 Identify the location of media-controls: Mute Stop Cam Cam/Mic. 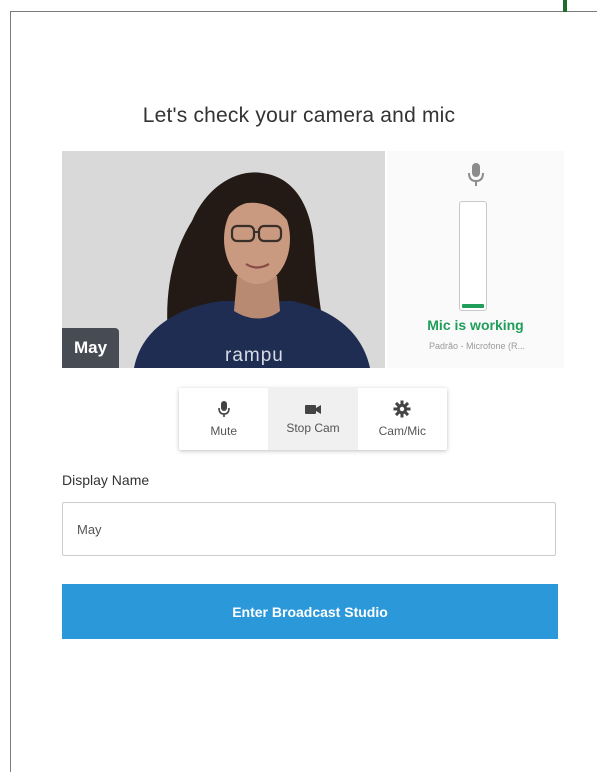
(313, 419).